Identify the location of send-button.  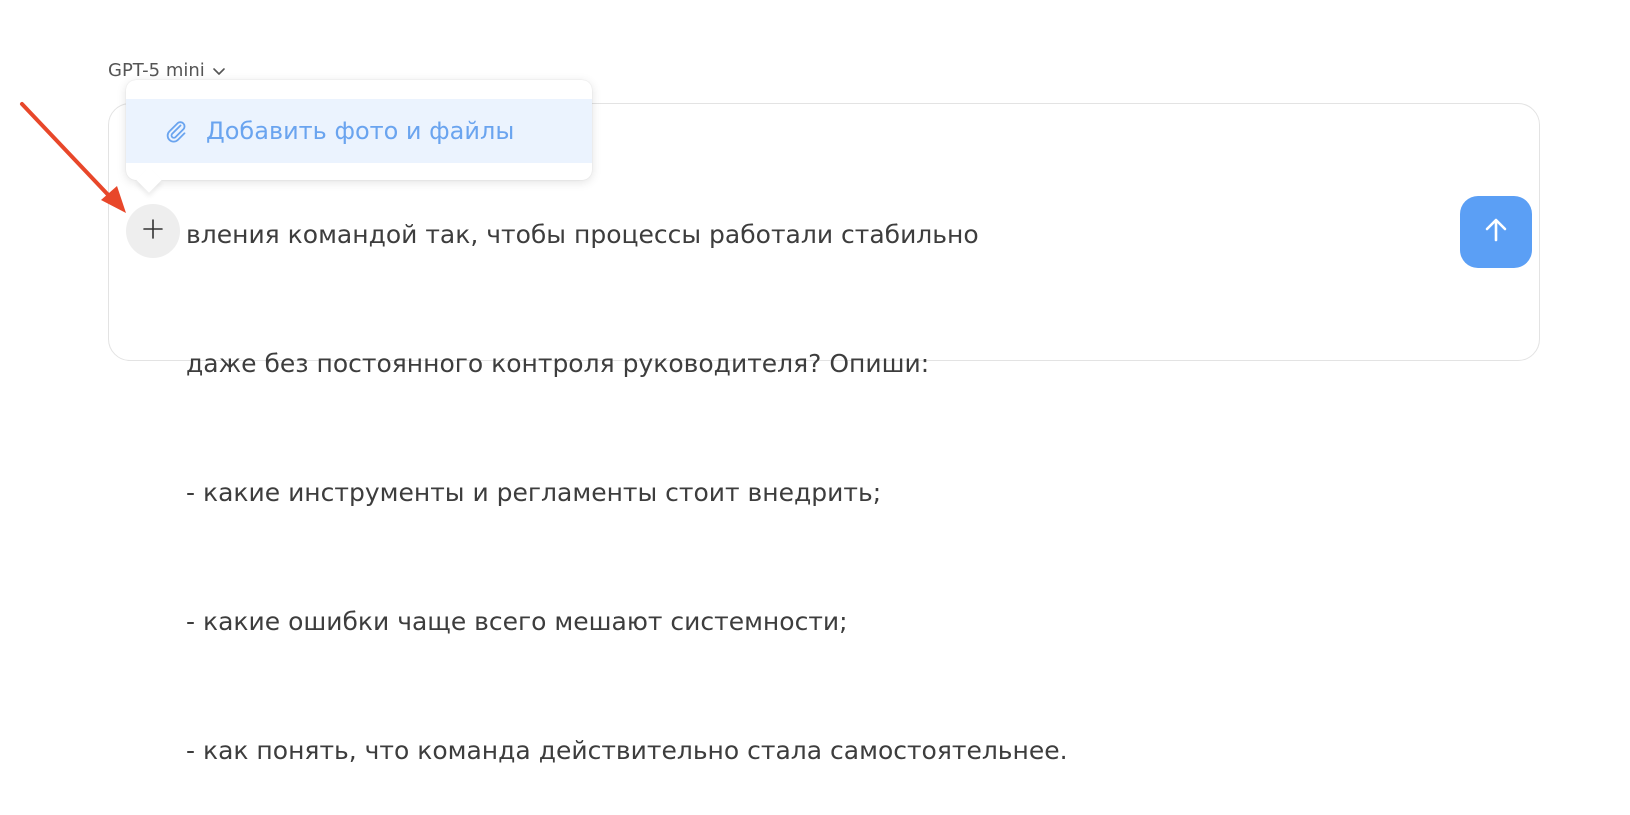
(1496, 232).